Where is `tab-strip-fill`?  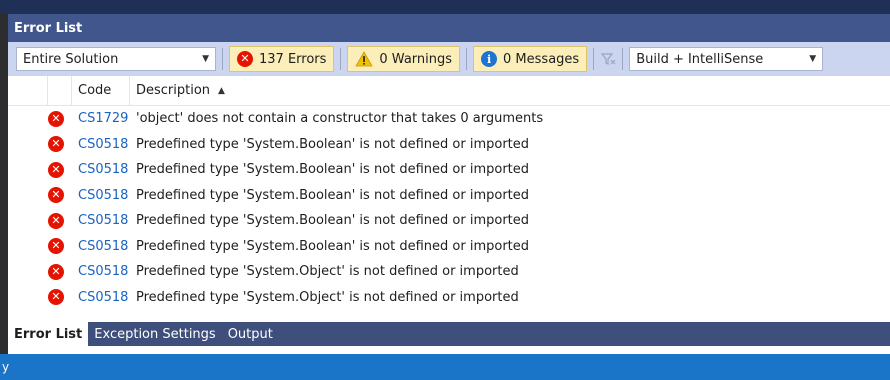
tab-strip-fill is located at coordinates (584, 334).